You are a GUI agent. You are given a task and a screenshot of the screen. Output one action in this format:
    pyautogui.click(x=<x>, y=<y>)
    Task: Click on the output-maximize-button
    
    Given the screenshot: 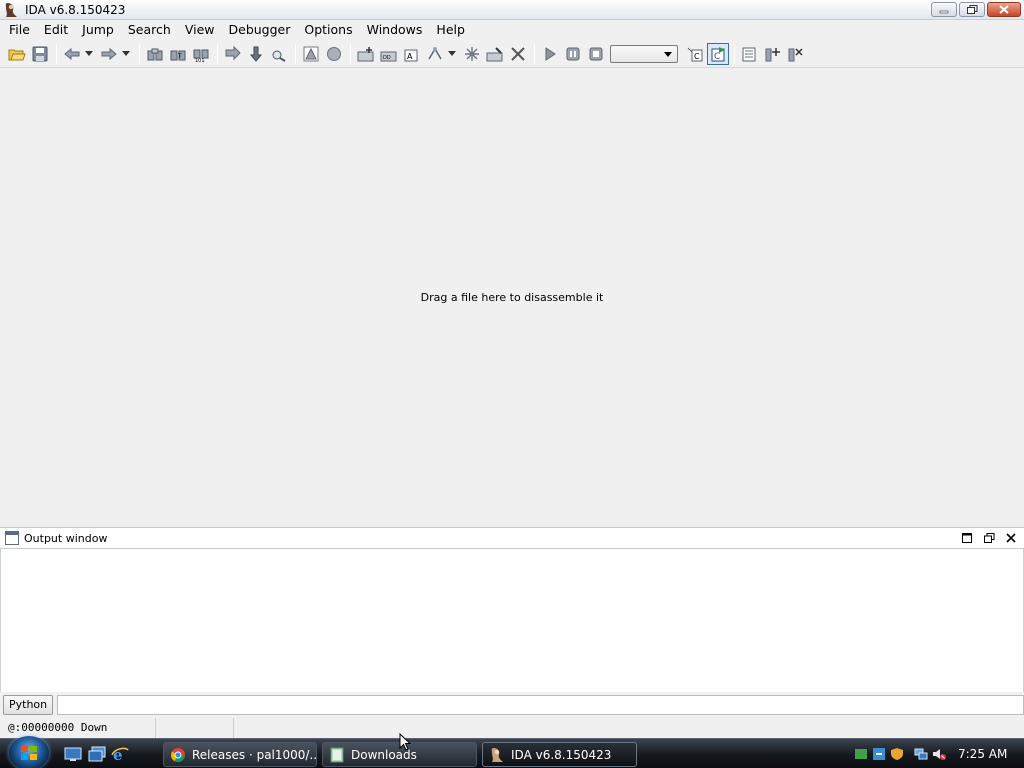 What is the action you would take?
    pyautogui.click(x=967, y=538)
    